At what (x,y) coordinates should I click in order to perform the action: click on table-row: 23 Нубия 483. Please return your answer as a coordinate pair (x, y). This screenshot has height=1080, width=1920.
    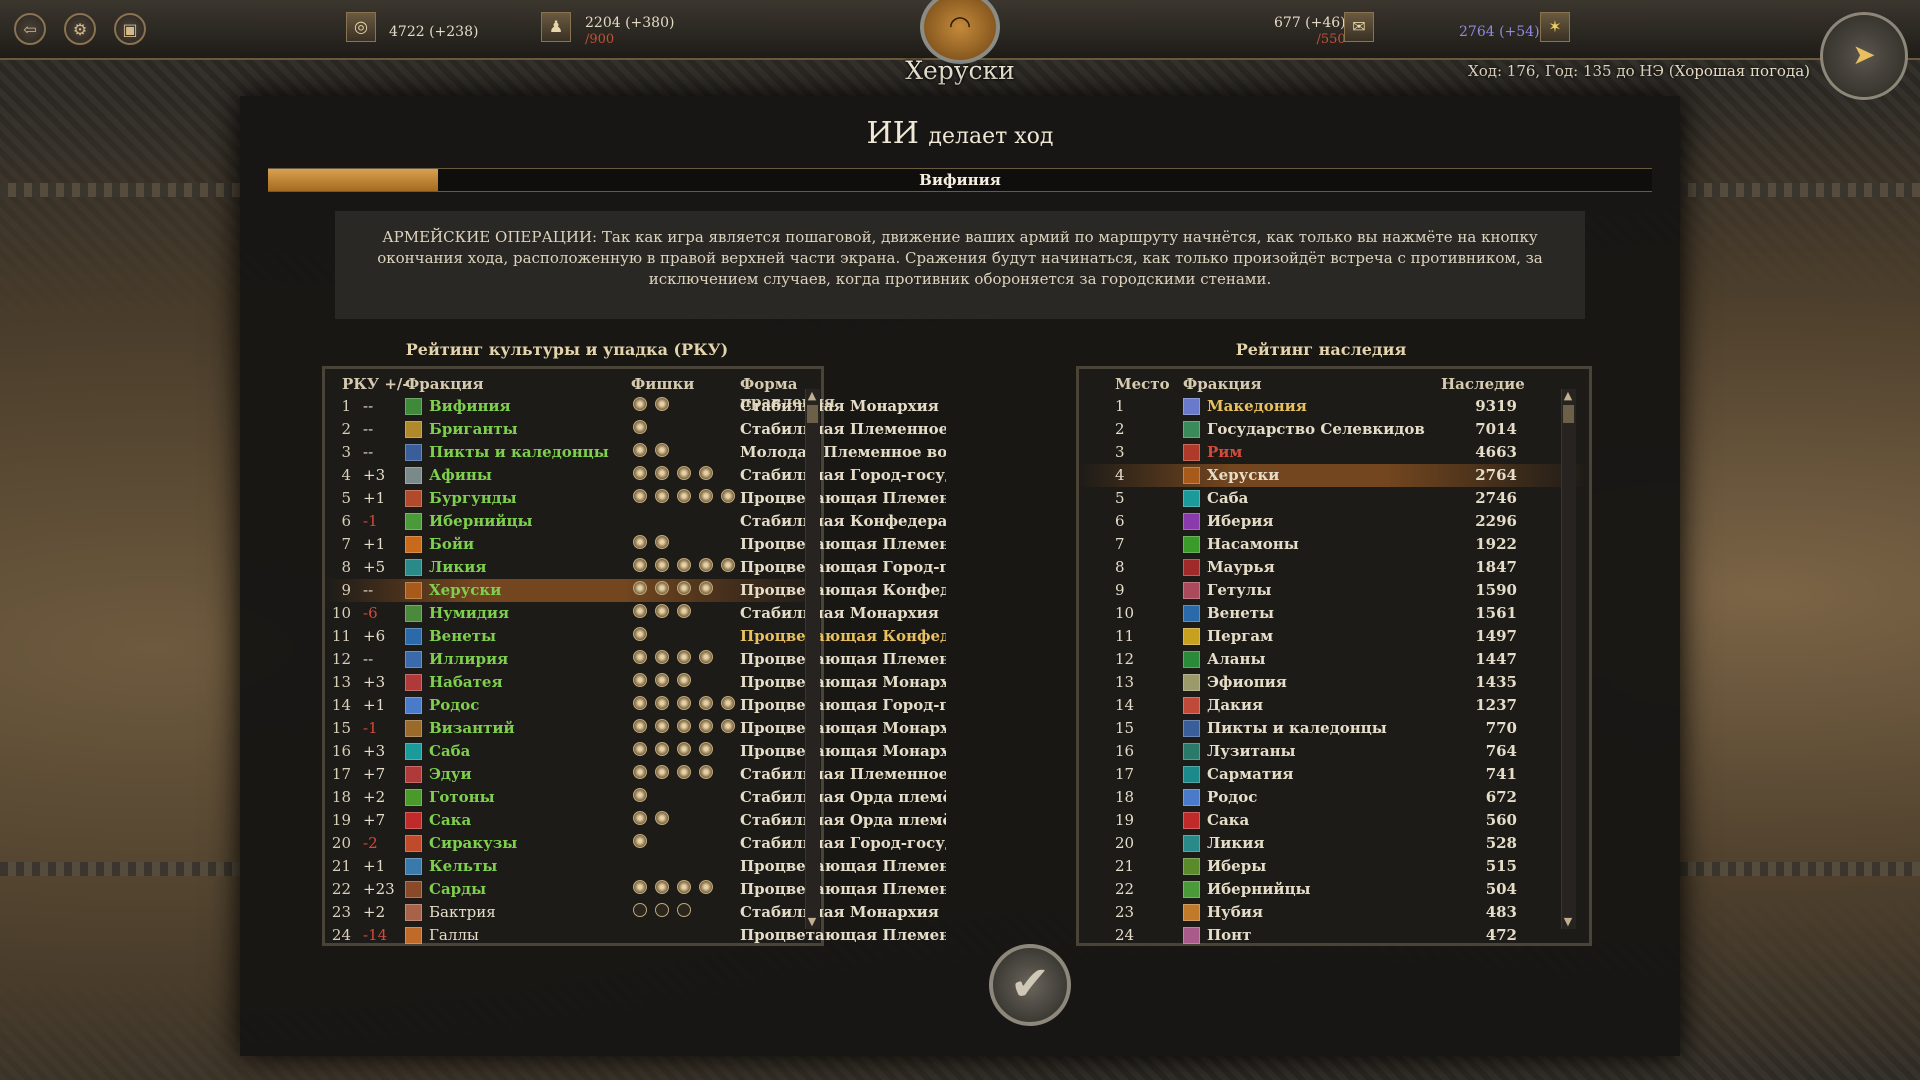
    Looking at the image, I should click on (1334, 912).